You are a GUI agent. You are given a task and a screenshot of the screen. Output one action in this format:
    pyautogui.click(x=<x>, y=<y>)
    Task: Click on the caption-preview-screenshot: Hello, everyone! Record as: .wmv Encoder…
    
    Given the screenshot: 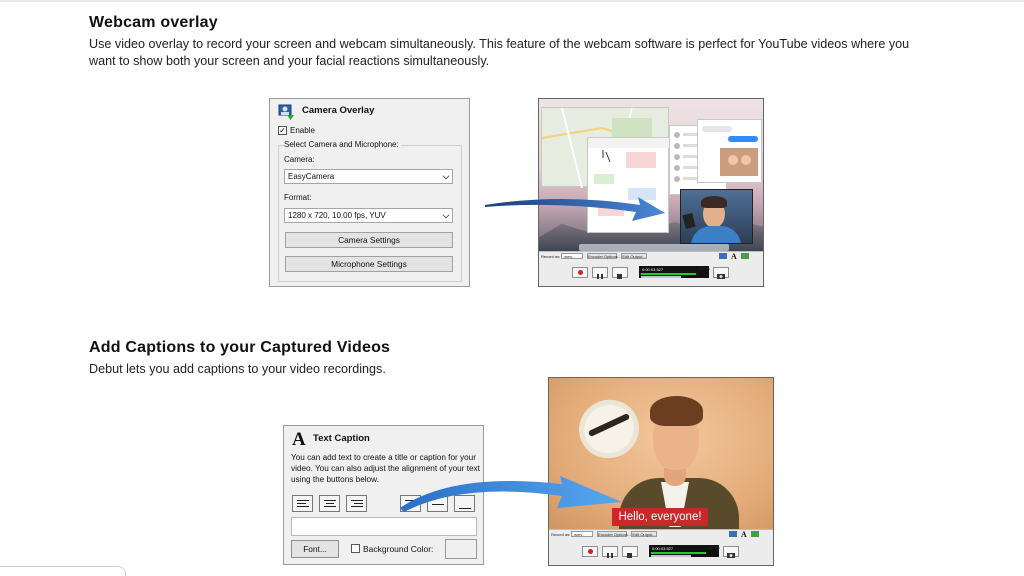 What is the action you would take?
    pyautogui.click(x=661, y=471)
    